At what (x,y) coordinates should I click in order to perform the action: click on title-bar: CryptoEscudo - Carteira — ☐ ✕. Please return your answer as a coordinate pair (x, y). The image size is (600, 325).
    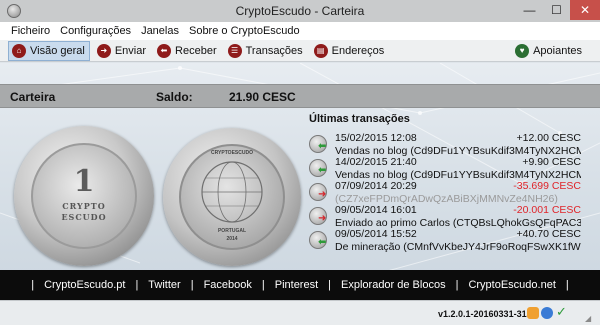
    Looking at the image, I should click on (300, 11).